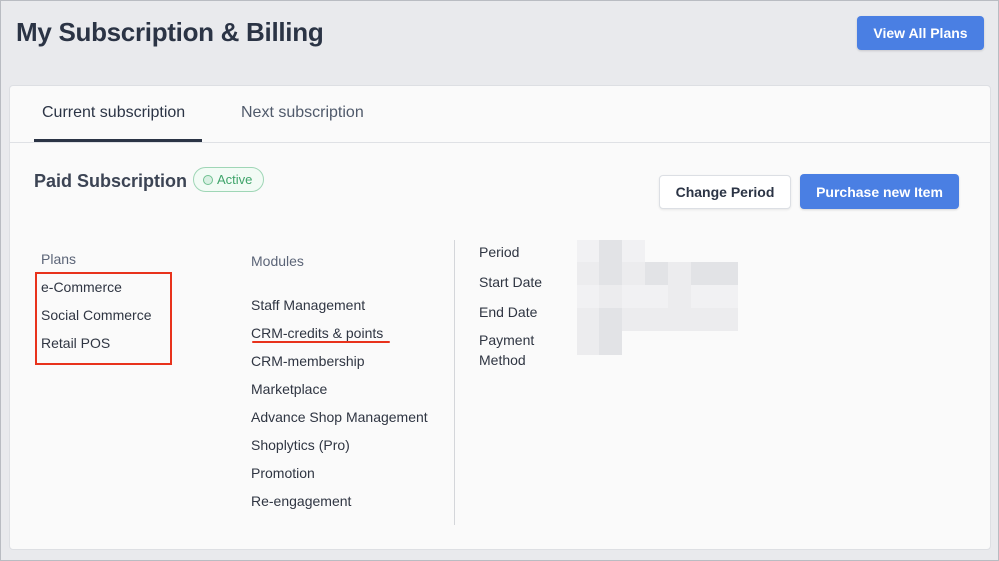  I want to click on module-item: Promotion, so click(283, 473).